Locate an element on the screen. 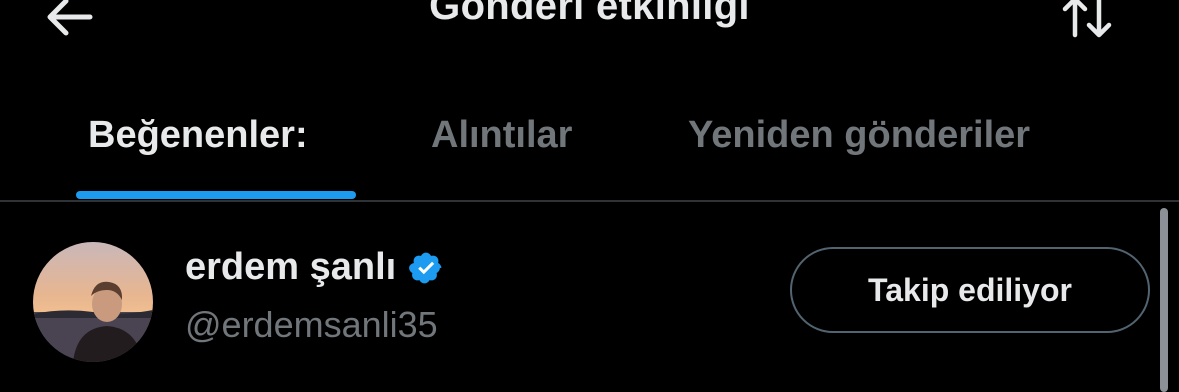 This screenshot has height=392, width=1179. scrollbar is located at coordinates (1164, 300).